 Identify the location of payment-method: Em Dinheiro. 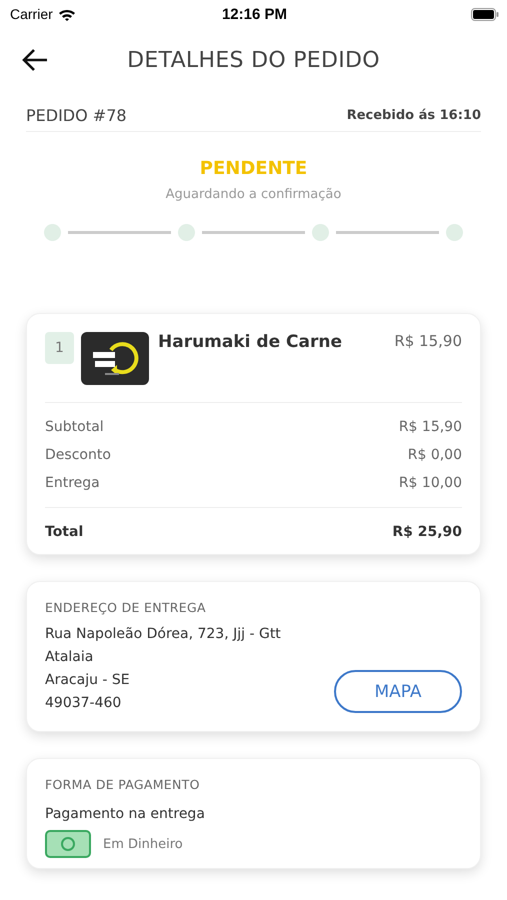
(143, 844).